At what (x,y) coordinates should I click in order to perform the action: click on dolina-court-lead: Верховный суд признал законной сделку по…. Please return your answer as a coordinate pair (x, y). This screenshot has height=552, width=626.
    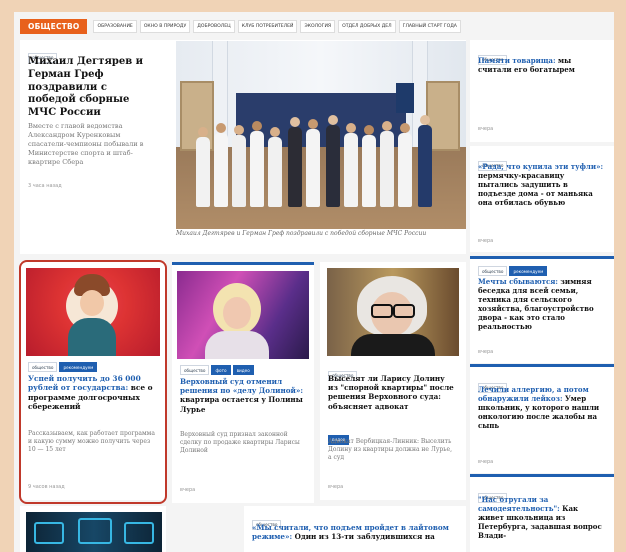
    Looking at the image, I should click on (240, 443).